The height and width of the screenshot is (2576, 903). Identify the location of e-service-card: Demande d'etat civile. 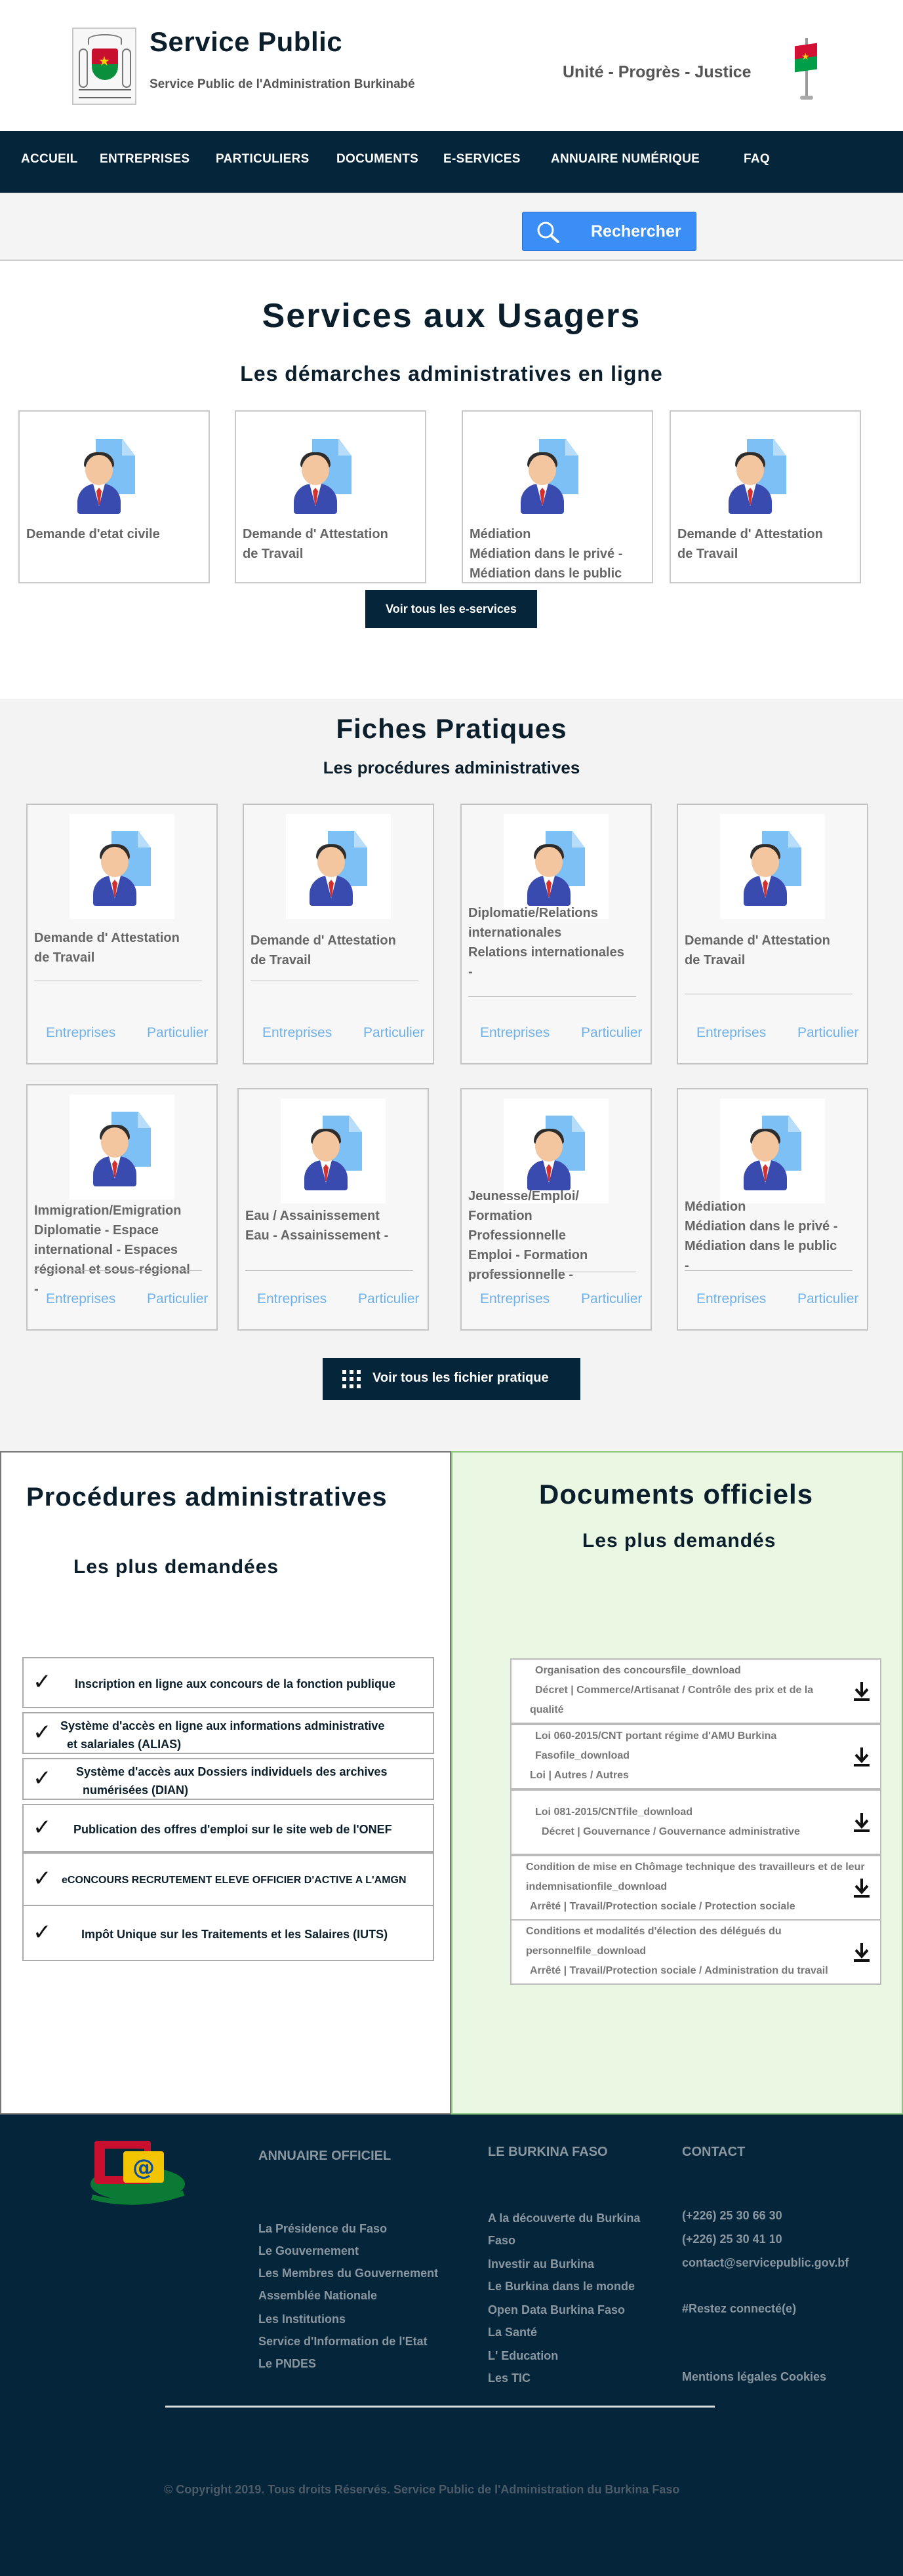
(114, 496).